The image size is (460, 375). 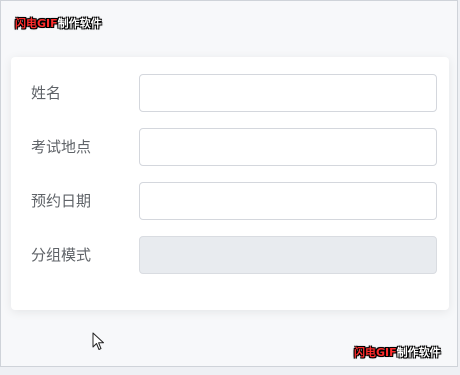 What do you see at coordinates (36, 23) in the screenshot?
I see `watermark-brand: 闪电GIF` at bounding box center [36, 23].